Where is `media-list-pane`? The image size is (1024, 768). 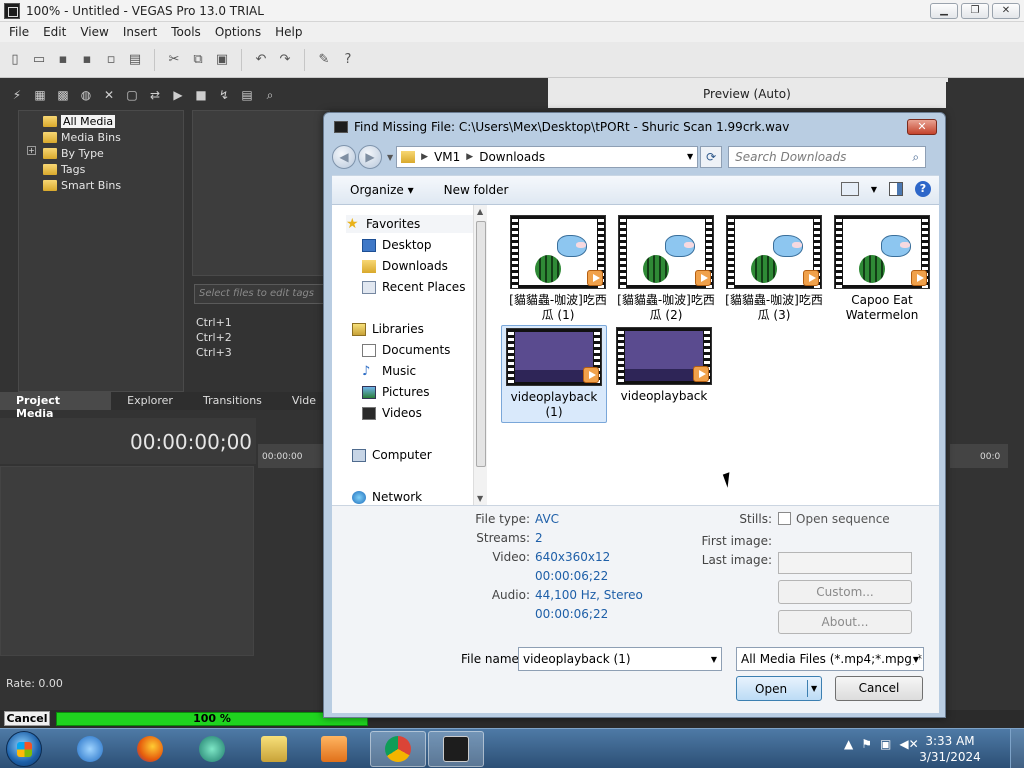
media-list-pane is located at coordinates (261, 193).